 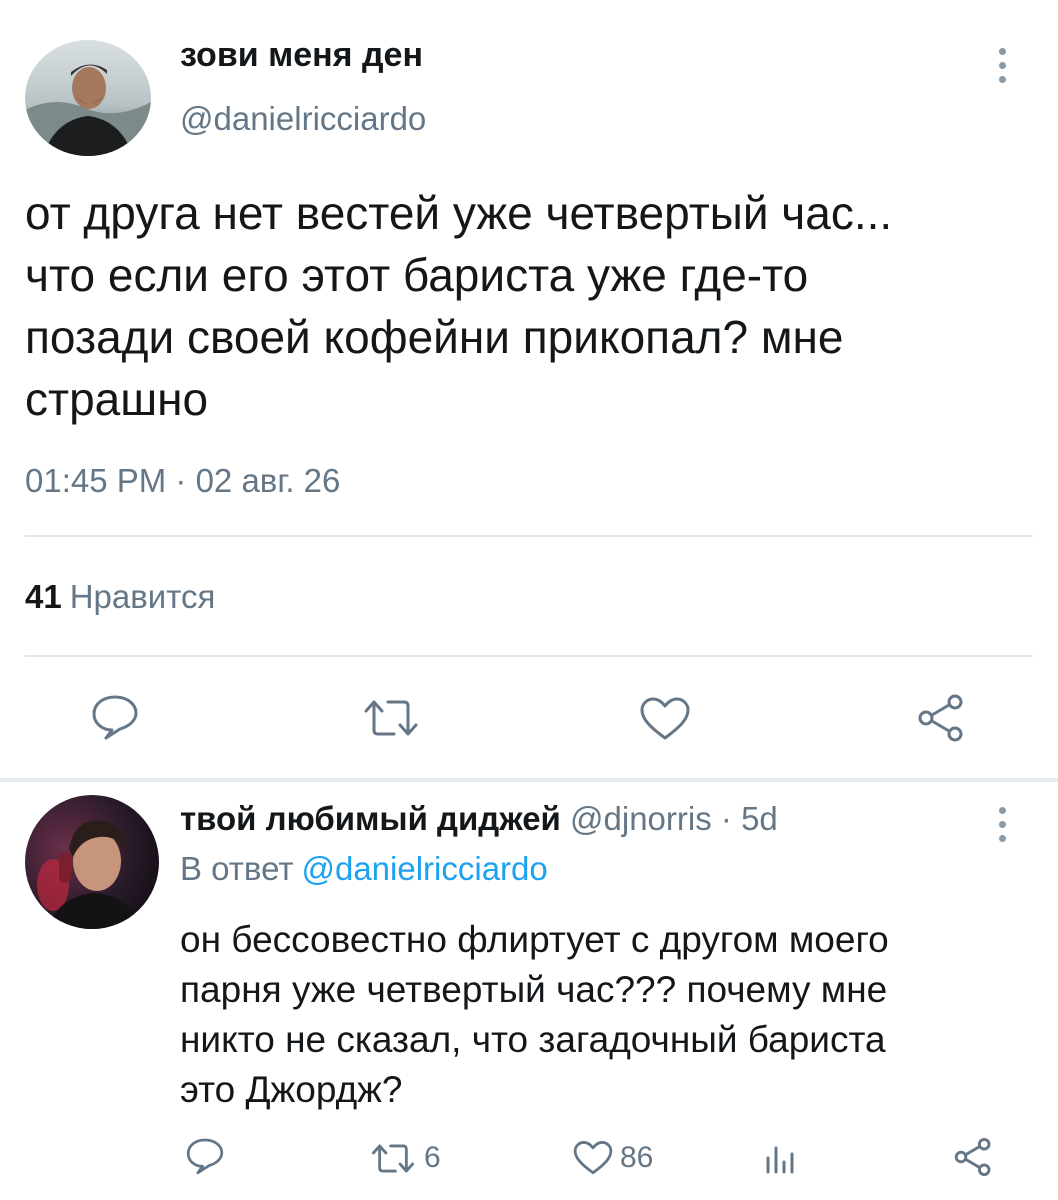 What do you see at coordinates (780, 1157) in the screenshot?
I see `analytics-icon` at bounding box center [780, 1157].